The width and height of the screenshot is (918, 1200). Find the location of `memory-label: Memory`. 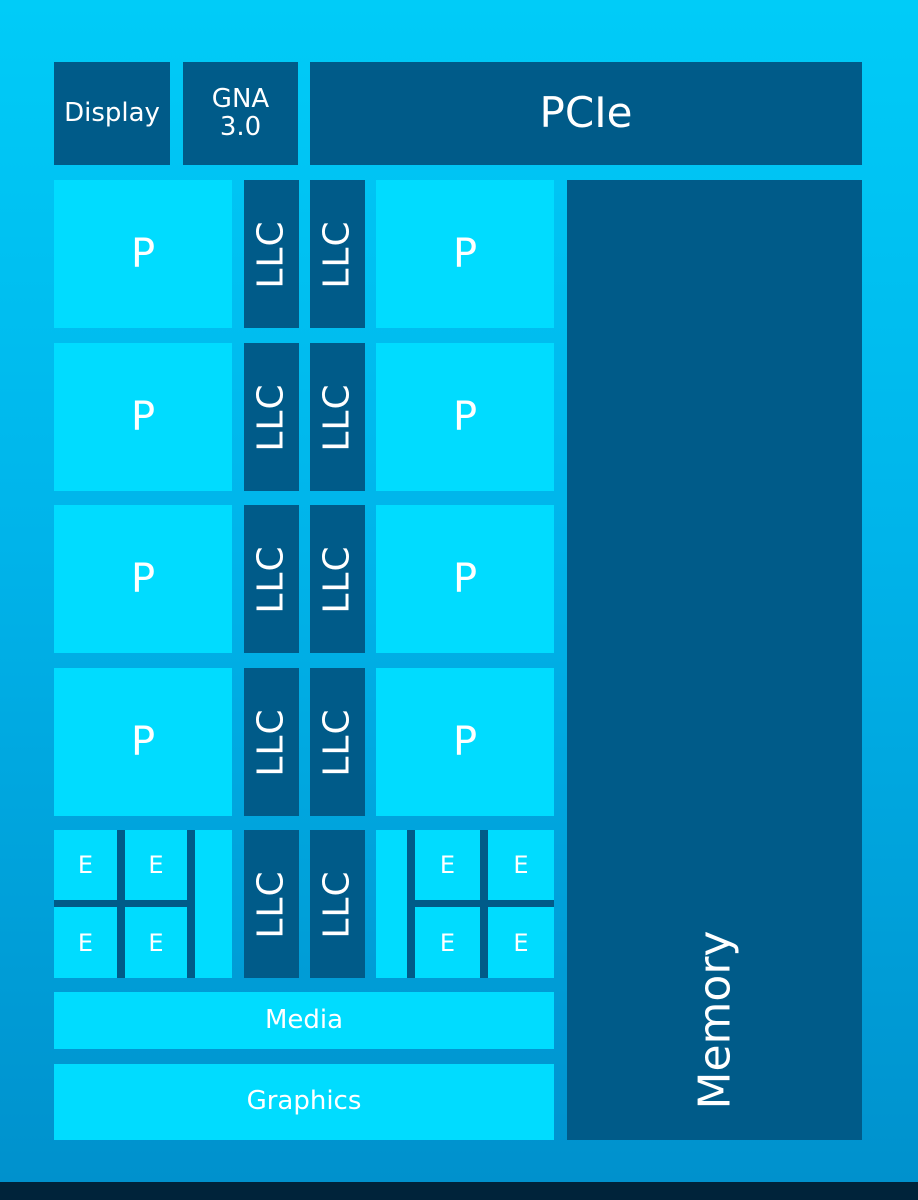

memory-label: Memory is located at coordinates (715, 1020).